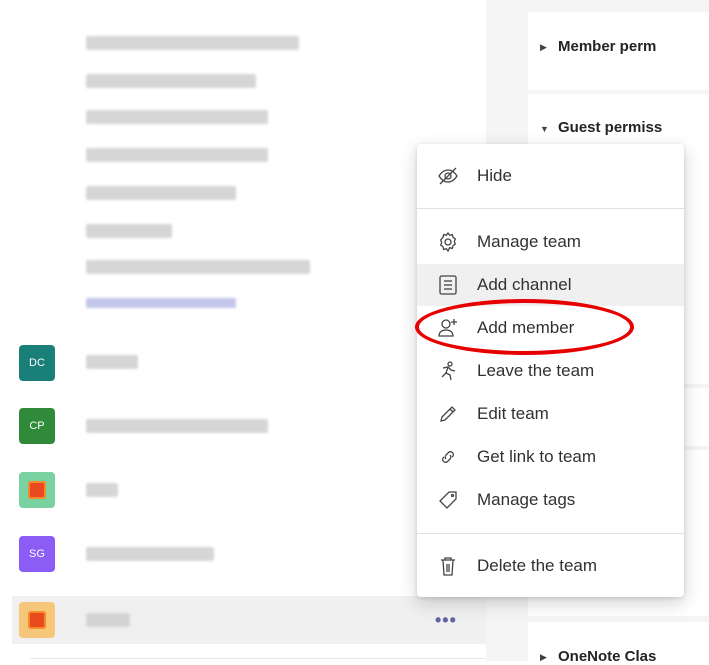  I want to click on onenote-section: ▶ OneNote Clas, so click(618, 643).